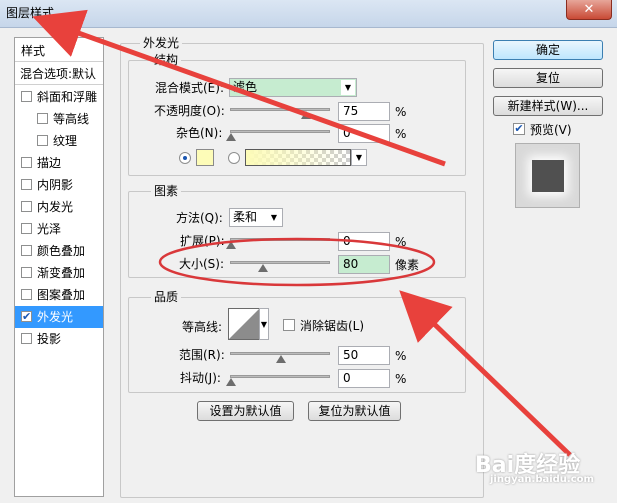 The image size is (617, 503). What do you see at coordinates (359, 157) in the screenshot?
I see `gradient-picker-button: ▼` at bounding box center [359, 157].